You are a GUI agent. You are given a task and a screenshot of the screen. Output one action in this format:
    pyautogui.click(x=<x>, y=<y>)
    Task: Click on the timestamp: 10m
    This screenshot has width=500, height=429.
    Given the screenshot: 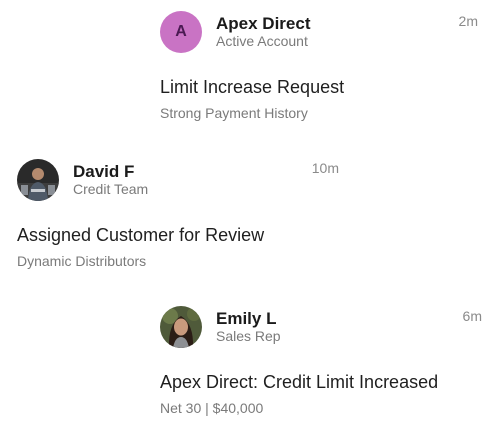 What is the action you would take?
    pyautogui.click(x=325, y=168)
    